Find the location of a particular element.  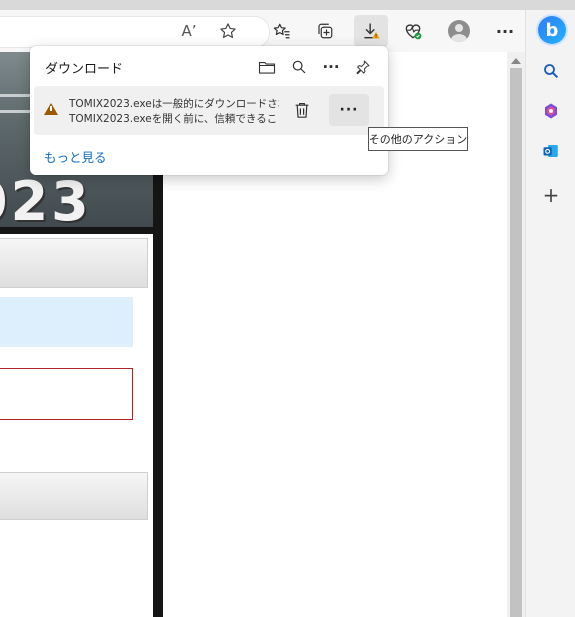

more-icon: ··· is located at coordinates (505, 31).